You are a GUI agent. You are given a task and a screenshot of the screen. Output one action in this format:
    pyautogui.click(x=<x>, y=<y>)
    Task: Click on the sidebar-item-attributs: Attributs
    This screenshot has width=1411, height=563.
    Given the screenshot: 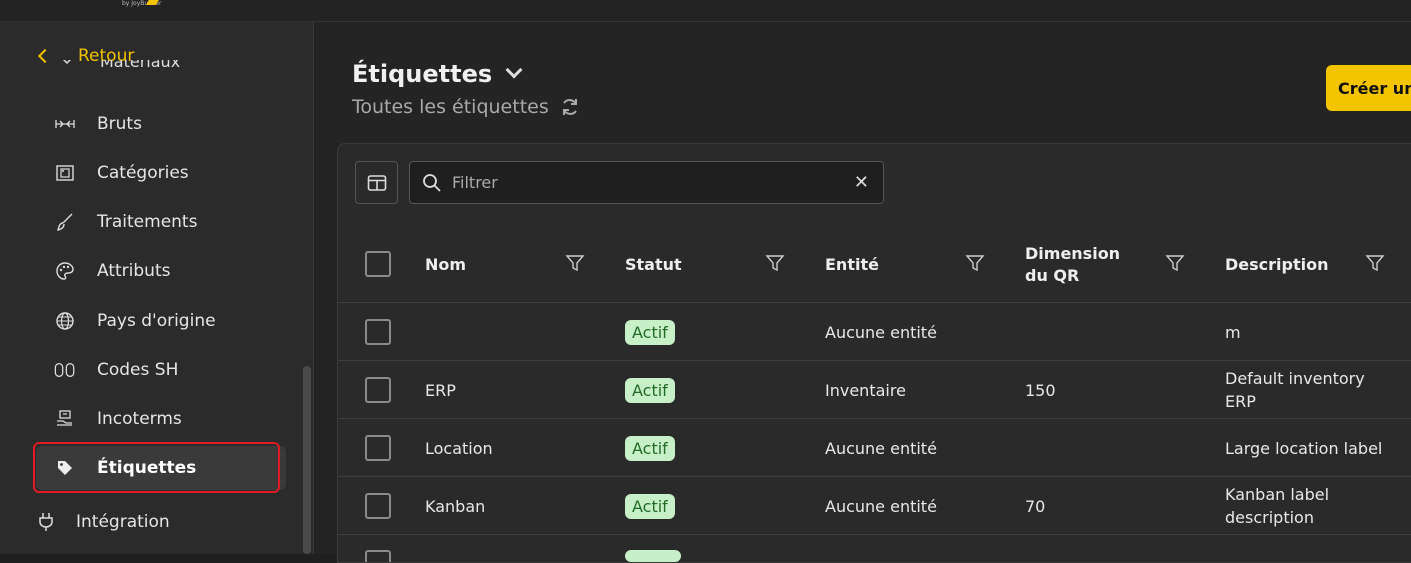 What is the action you would take?
    pyautogui.click(x=161, y=271)
    